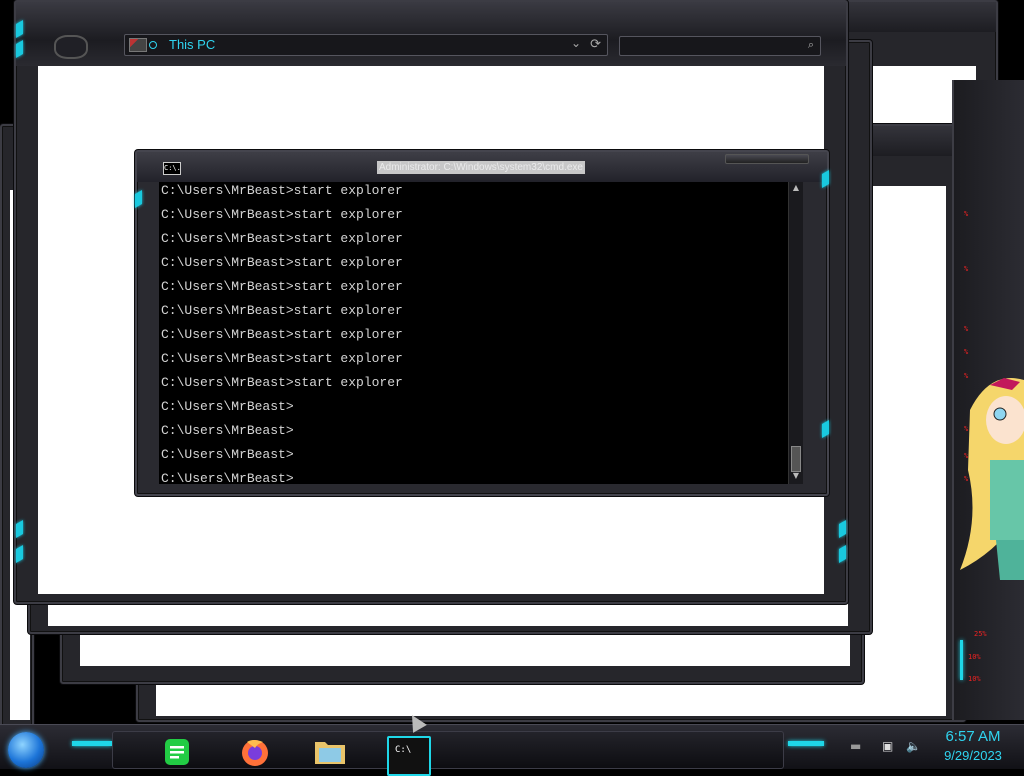  What do you see at coordinates (796, 476) in the screenshot?
I see `scroll-down-icon: ▼` at bounding box center [796, 476].